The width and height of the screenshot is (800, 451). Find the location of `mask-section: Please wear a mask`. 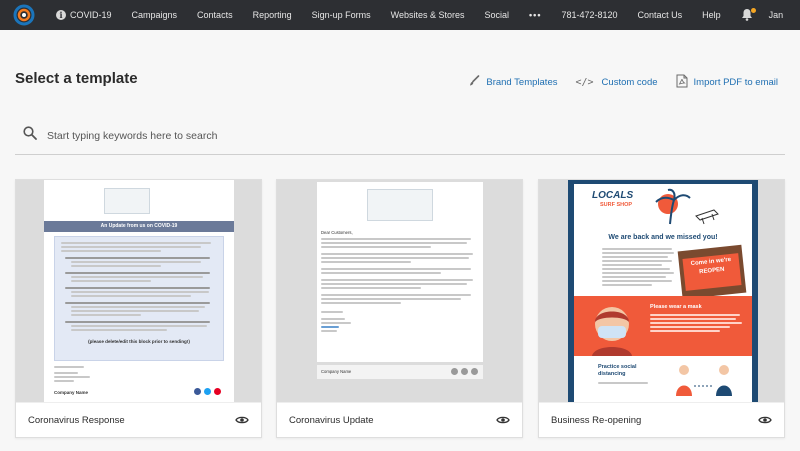

mask-section: Please wear a mask is located at coordinates (663, 326).